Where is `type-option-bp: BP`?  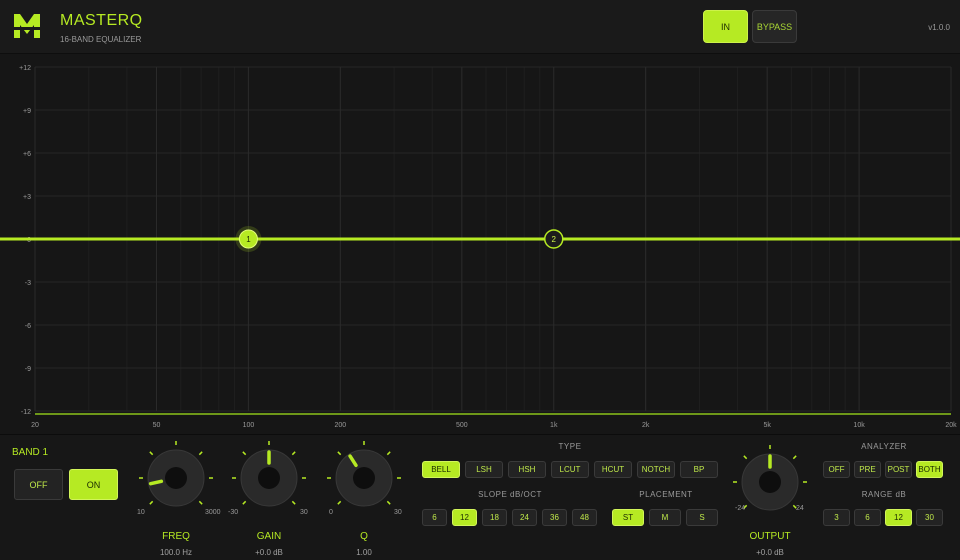 type-option-bp: BP is located at coordinates (699, 469).